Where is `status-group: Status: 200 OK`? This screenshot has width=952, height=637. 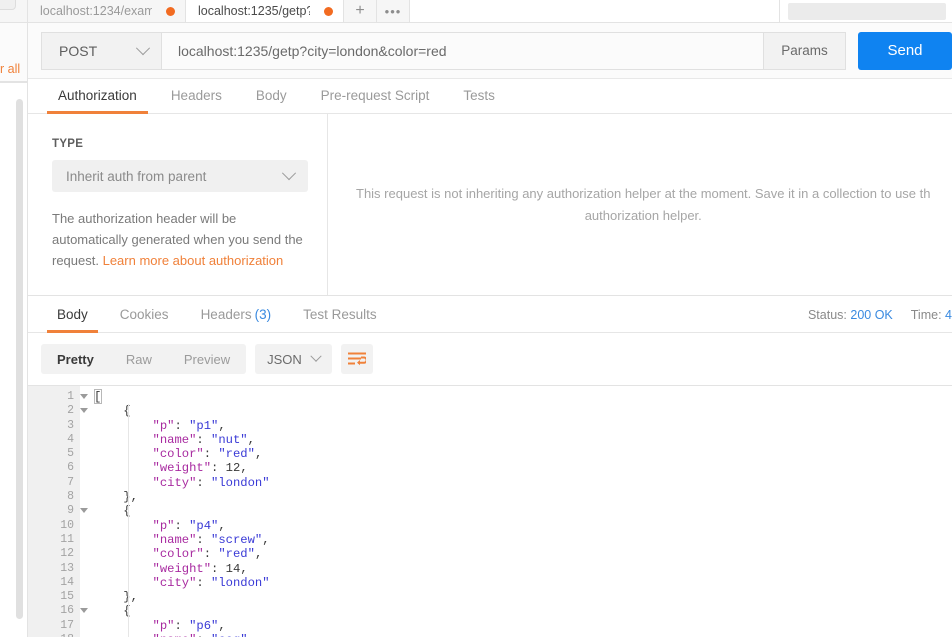
status-group: Status: 200 OK is located at coordinates (850, 315).